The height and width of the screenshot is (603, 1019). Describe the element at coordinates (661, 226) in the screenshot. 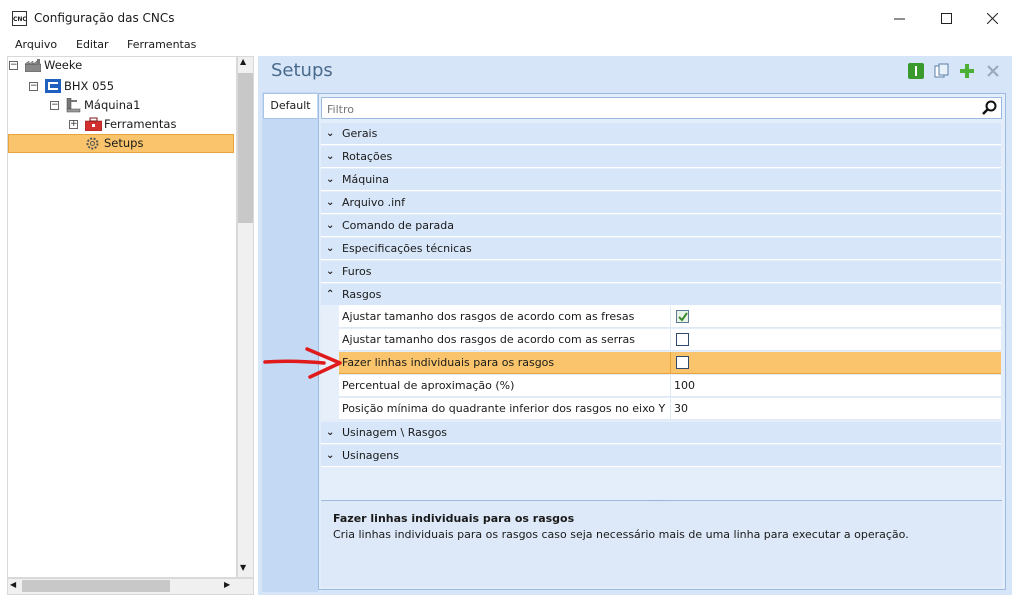

I see `category-comando-parada: ⌄ Comando de parada` at that location.